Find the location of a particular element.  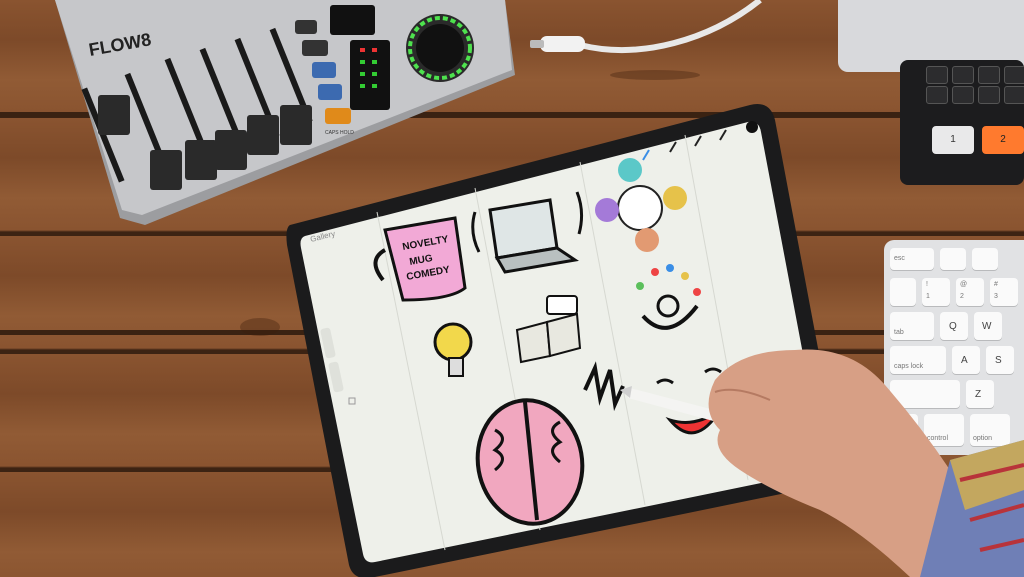

wood-knot is located at coordinates (260, 327).